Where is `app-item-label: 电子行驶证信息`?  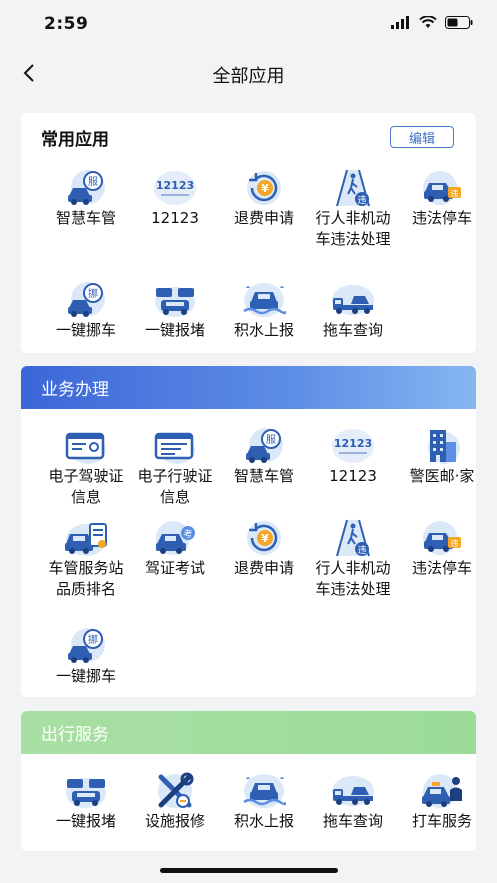
app-item-label: 电子行驶证信息 is located at coordinates (175, 486).